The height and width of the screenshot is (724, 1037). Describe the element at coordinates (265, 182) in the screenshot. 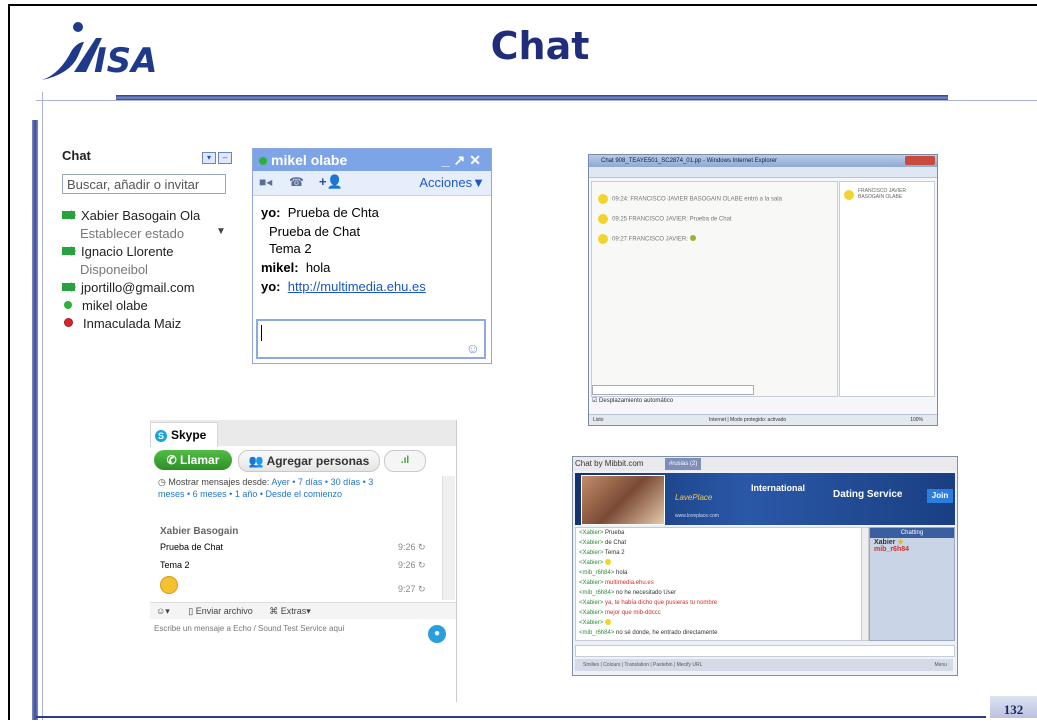

I see `video-call-icon: ■◂` at that location.